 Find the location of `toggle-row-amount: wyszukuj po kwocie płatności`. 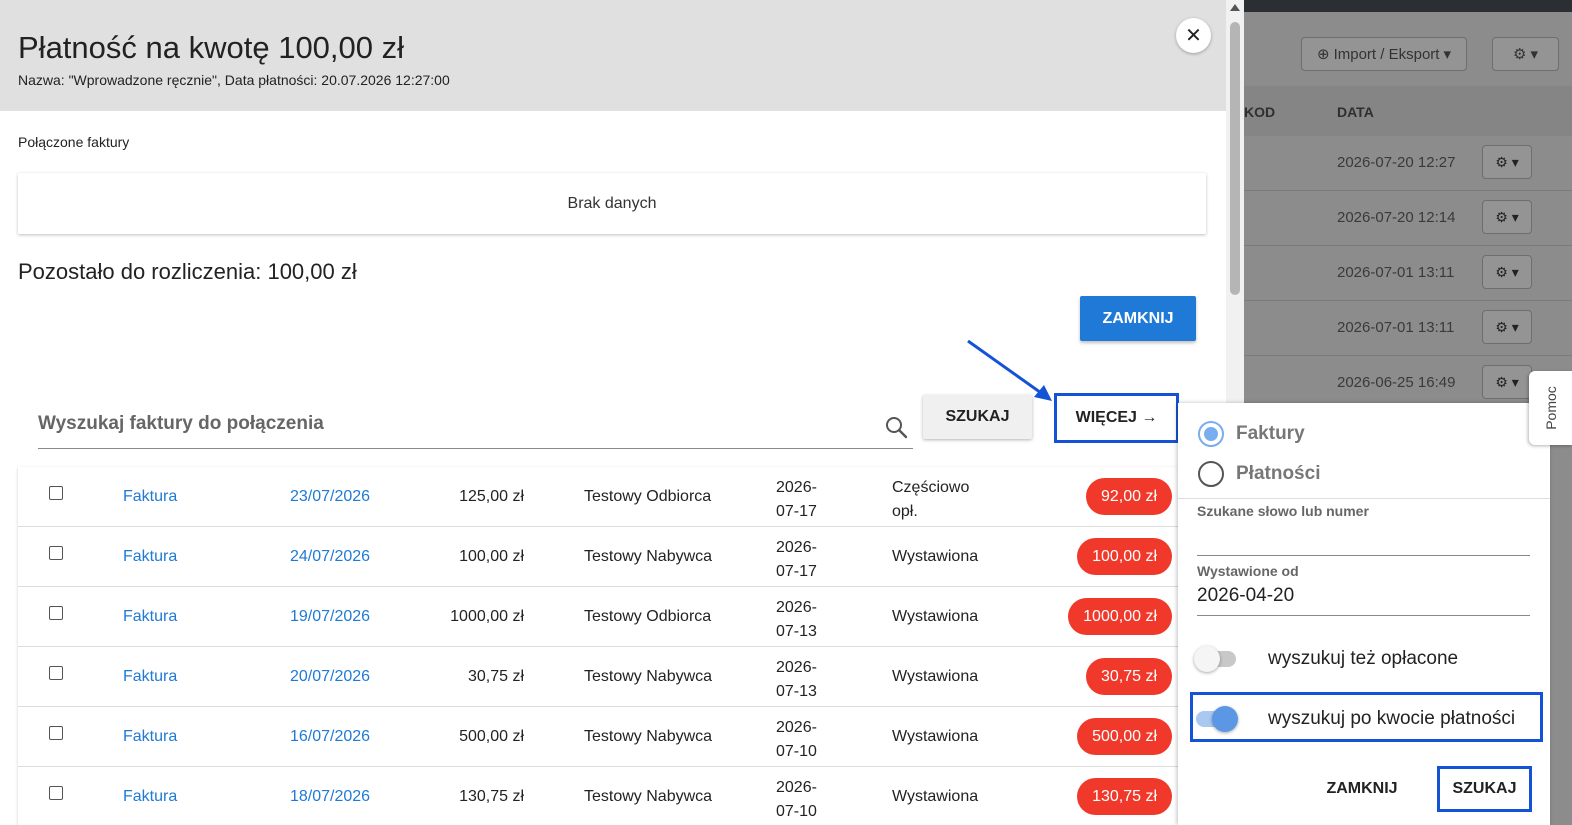

toggle-row-amount: wyszukuj po kwocie płatności is located at coordinates (1356, 719).